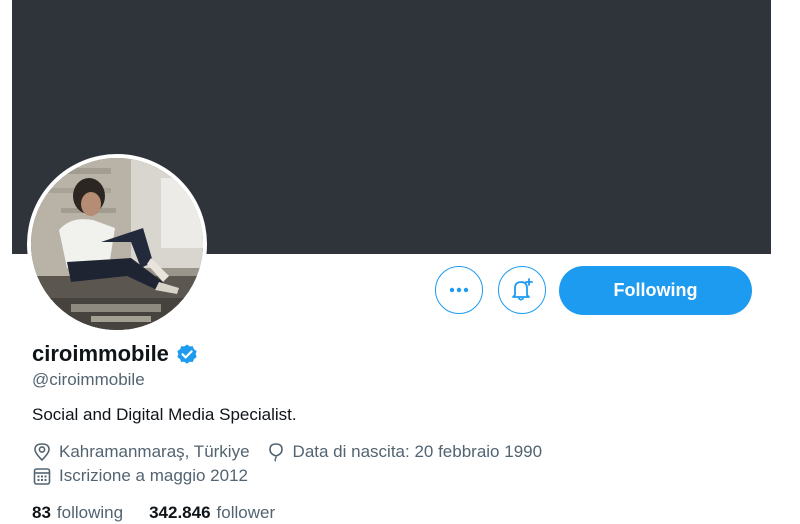 The image size is (800, 524). I want to click on following-count: 83, so click(41, 512).